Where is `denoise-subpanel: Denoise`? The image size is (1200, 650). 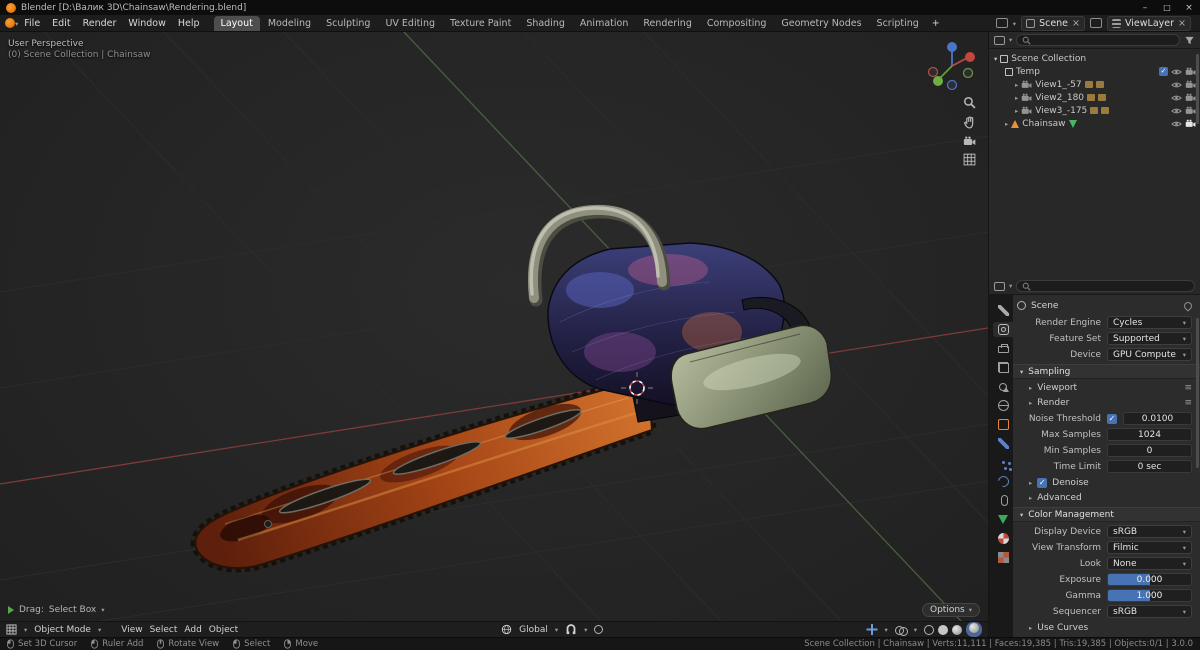 denoise-subpanel: Denoise is located at coordinates (1104, 482).